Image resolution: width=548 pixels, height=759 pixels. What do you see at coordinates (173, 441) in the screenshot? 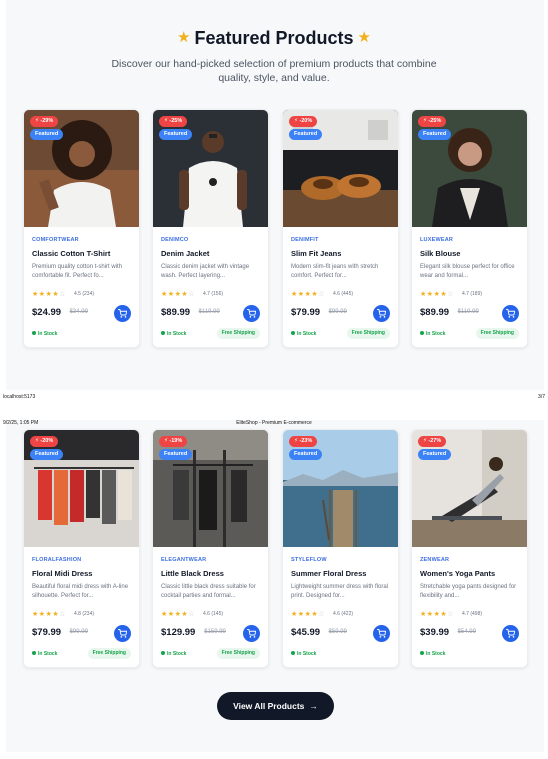
I see `discount-badge: ⚡ -19%` at bounding box center [173, 441].